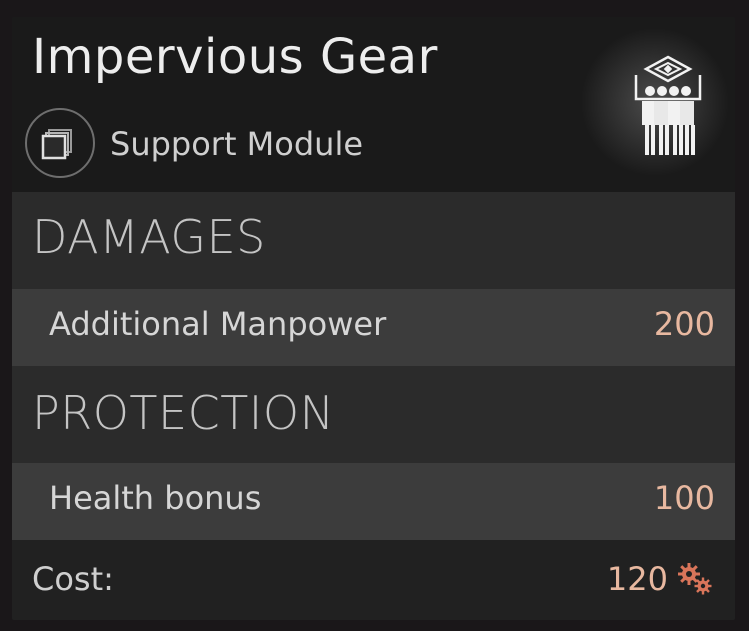  Describe the element at coordinates (373, 240) in the screenshot. I see `section-damages: DAMAGES` at that location.